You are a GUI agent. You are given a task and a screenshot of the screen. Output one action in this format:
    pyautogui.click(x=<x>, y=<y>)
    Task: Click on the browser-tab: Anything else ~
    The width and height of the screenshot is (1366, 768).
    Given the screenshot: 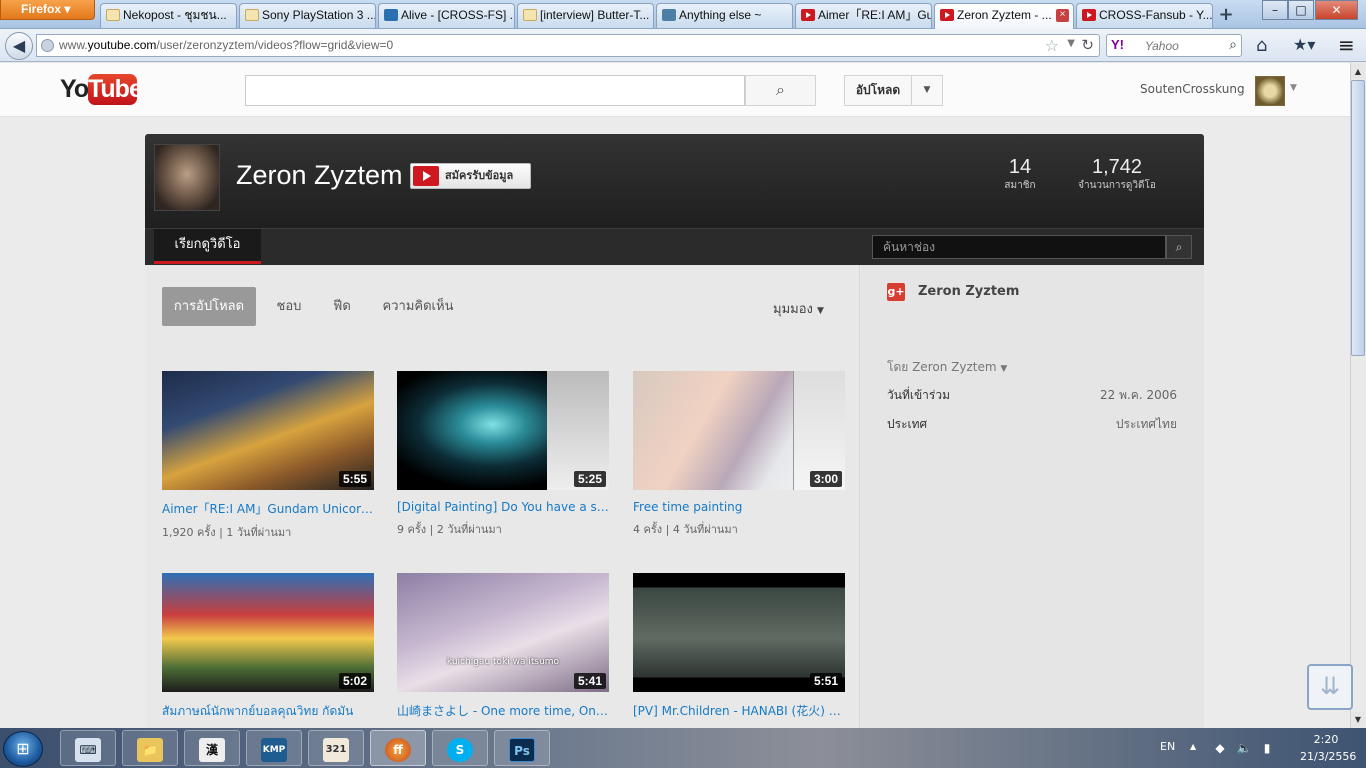 What is the action you would take?
    pyautogui.click(x=724, y=15)
    